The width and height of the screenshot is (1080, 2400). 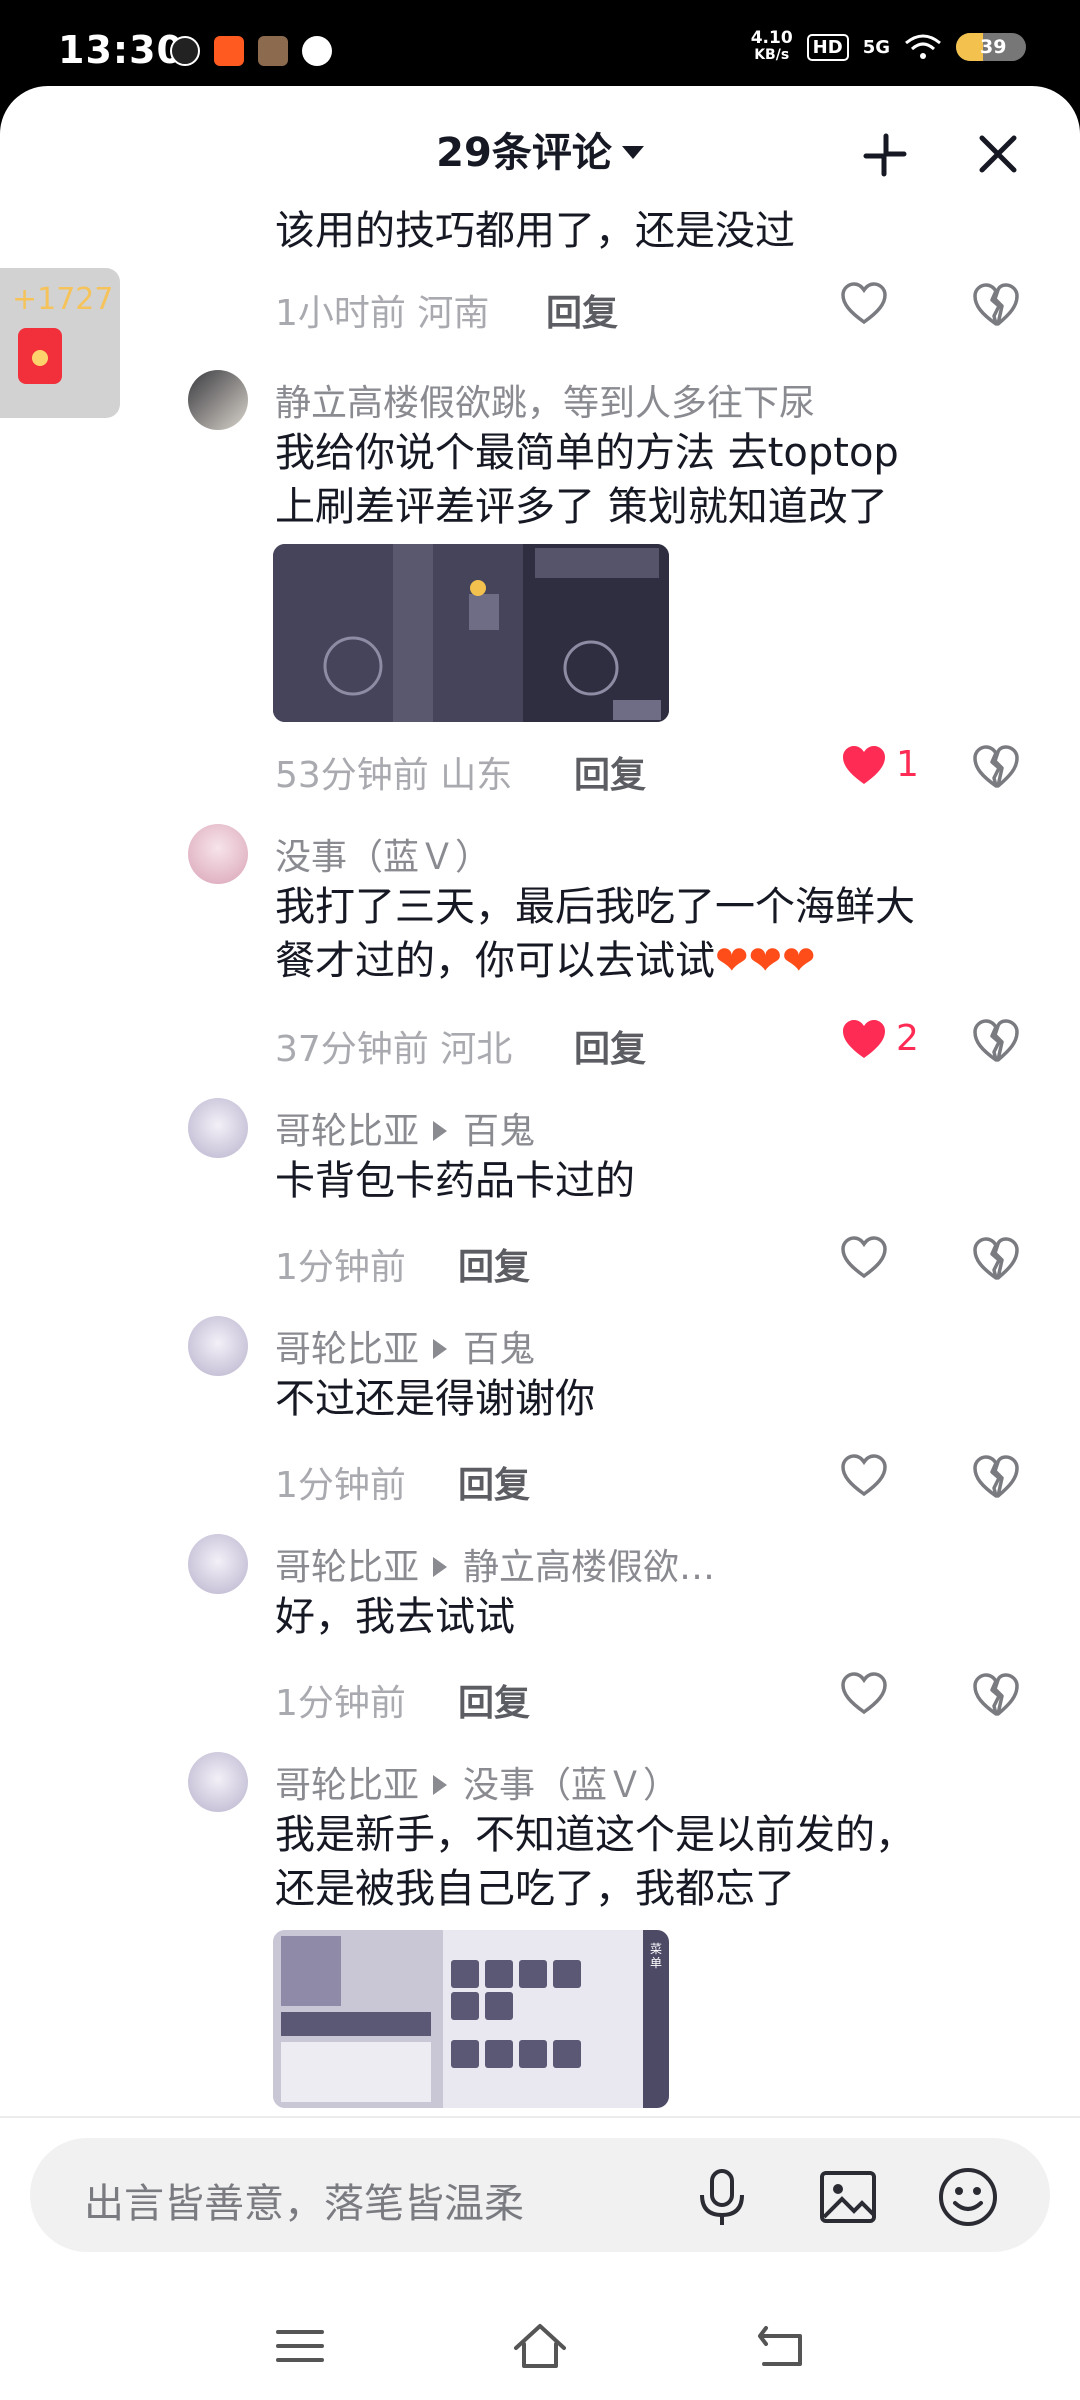 I want to click on comment-text: 好，我去试试, so click(x=395, y=1617).